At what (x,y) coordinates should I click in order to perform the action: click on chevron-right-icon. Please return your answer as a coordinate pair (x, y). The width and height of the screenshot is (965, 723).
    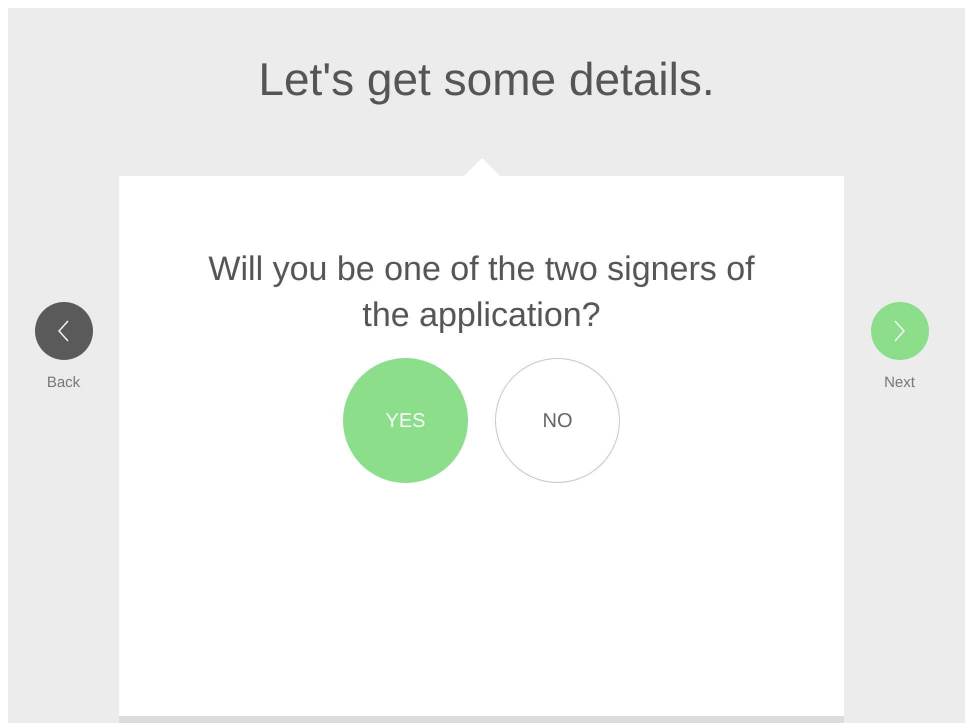
    Looking at the image, I should click on (899, 331).